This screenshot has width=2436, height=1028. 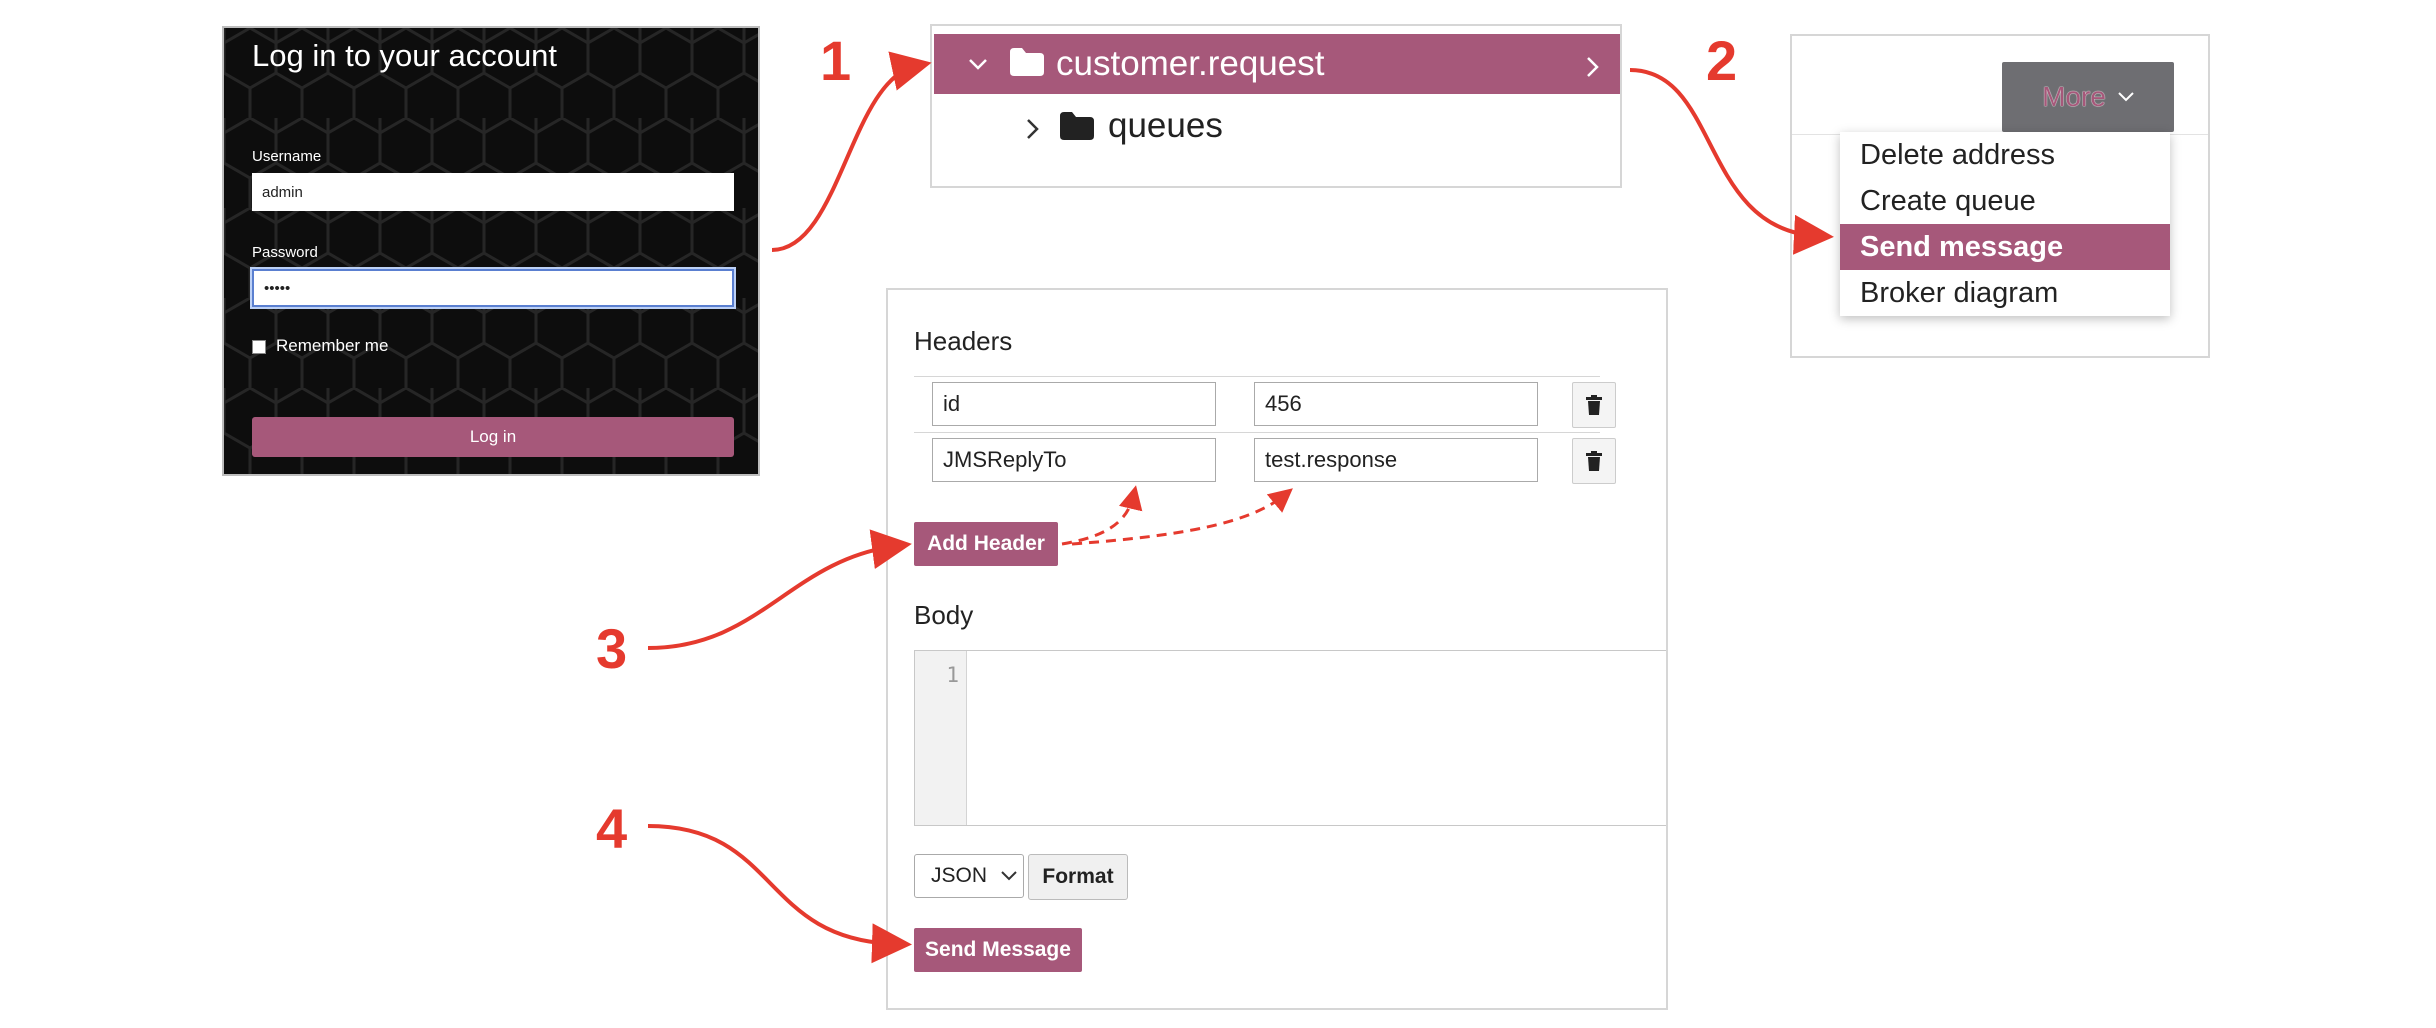 What do you see at coordinates (836, 60) in the screenshot?
I see `step-number-1: 1` at bounding box center [836, 60].